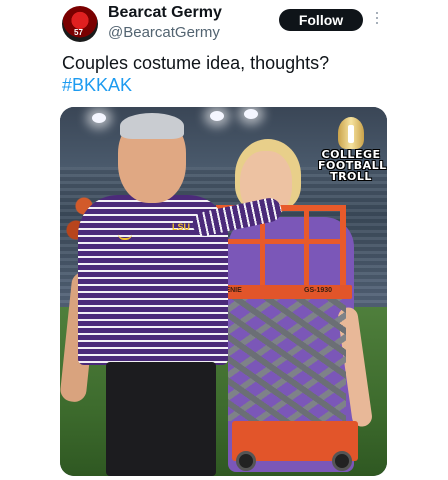 The height and width of the screenshot is (480, 448). What do you see at coordinates (306, 249) in the screenshot?
I see `scissor-lift-post` at bounding box center [306, 249].